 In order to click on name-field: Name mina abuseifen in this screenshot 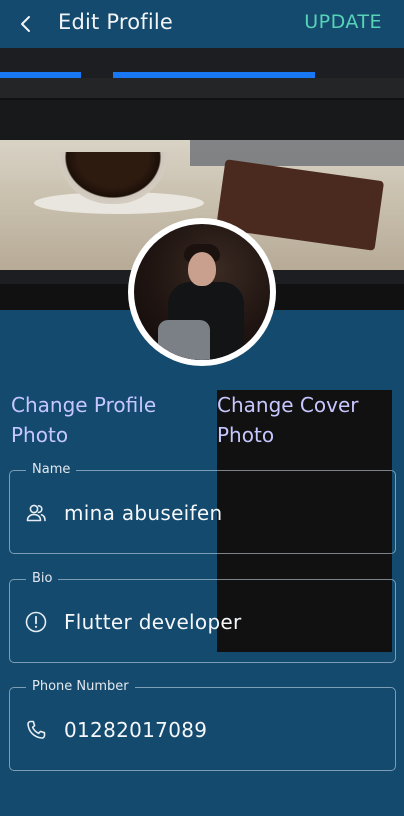, I will do `click(202, 507)`.